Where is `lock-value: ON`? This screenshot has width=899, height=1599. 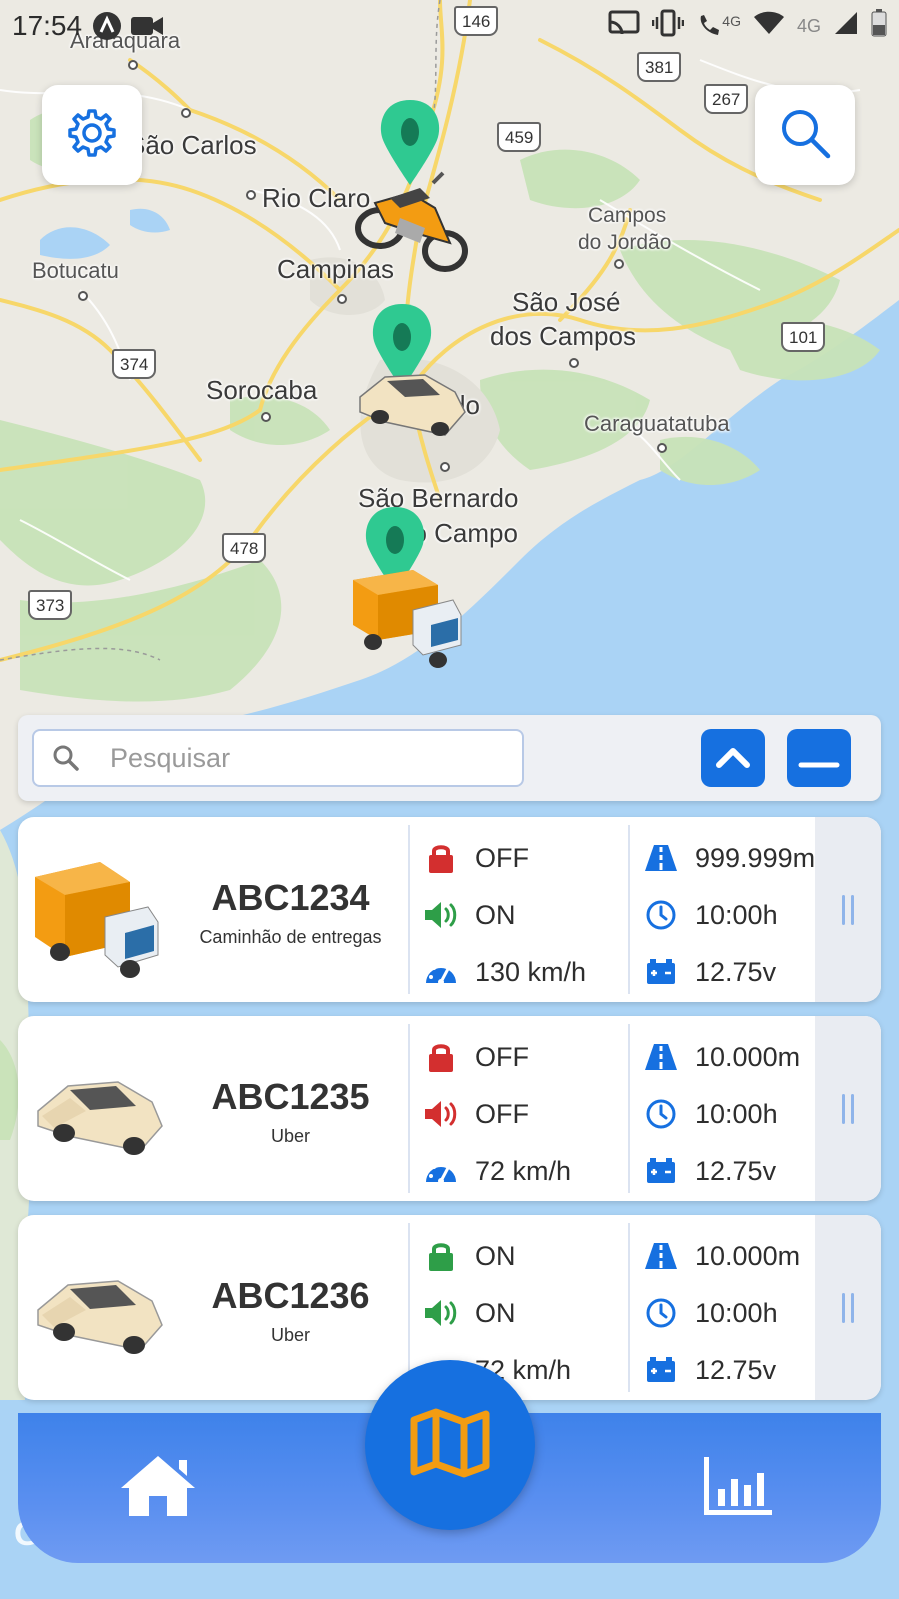 lock-value: ON is located at coordinates (495, 1255).